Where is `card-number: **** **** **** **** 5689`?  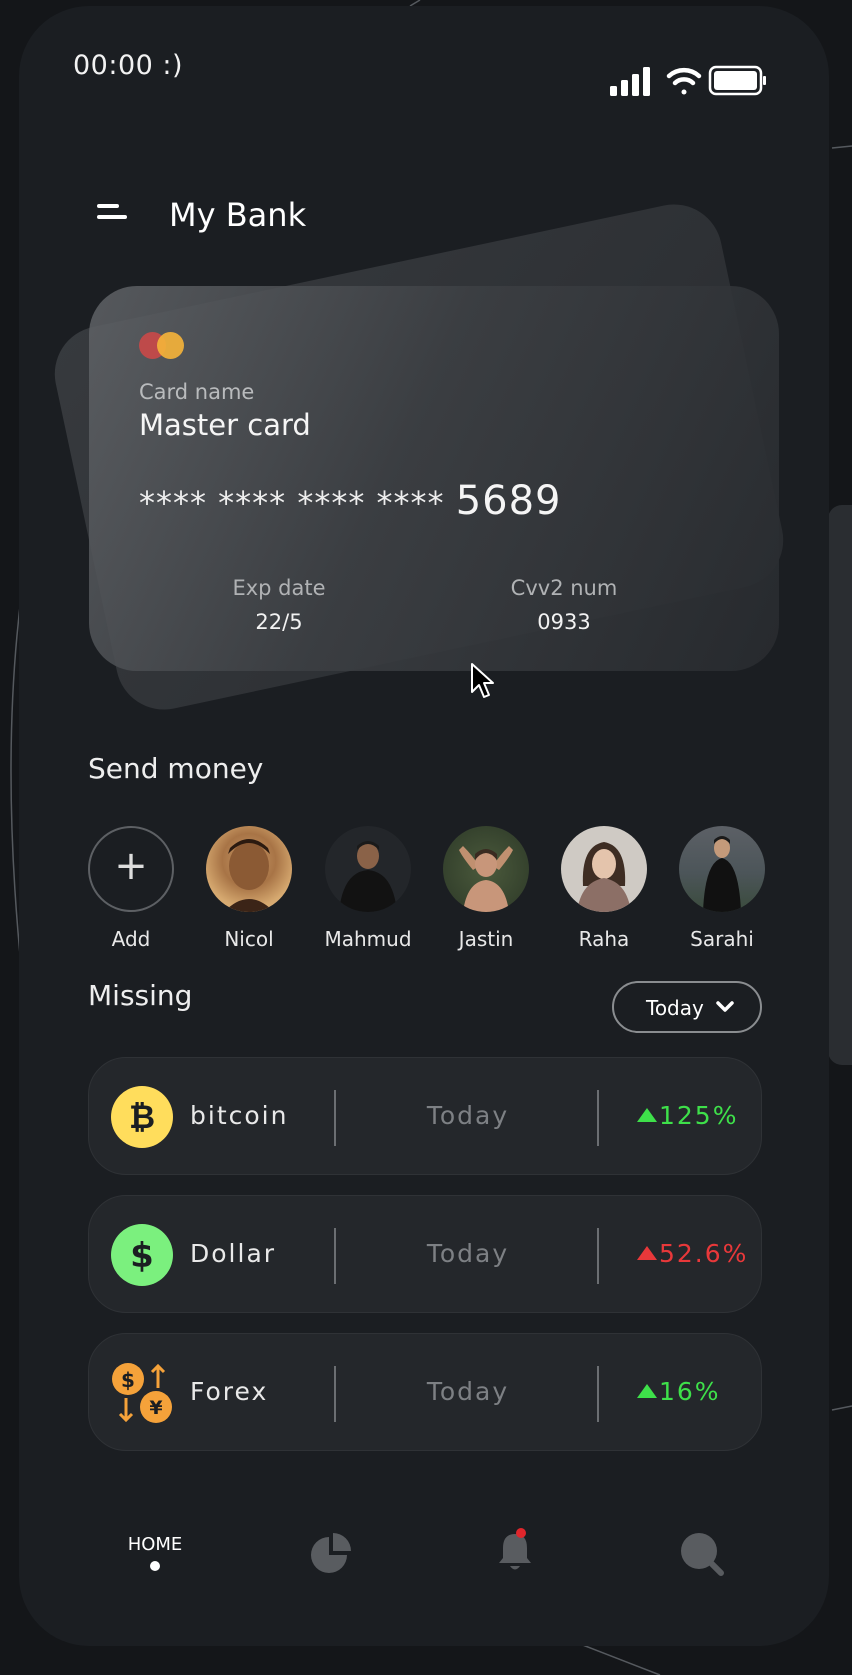
card-number: **** **** **** **** 5689 is located at coordinates (350, 501).